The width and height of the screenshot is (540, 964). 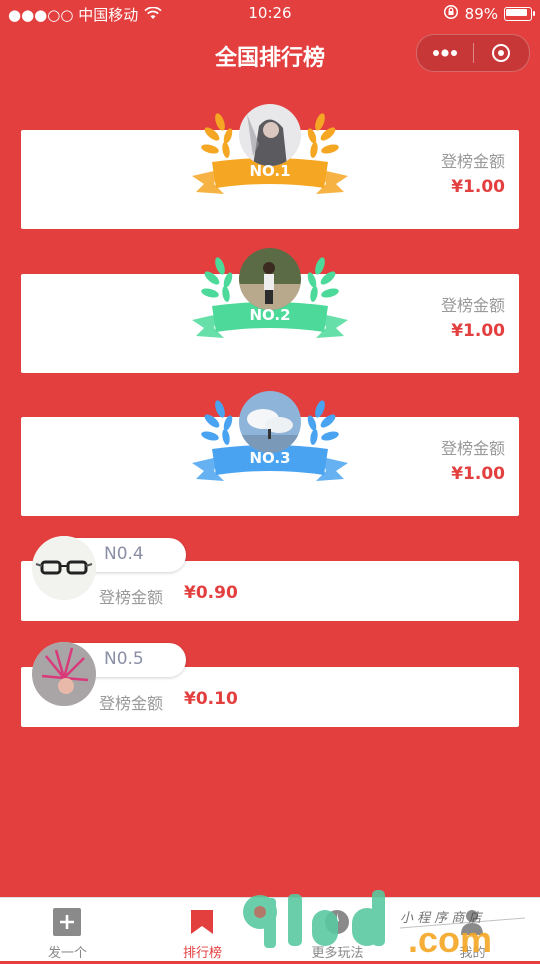 I want to click on tab-bar: 发一个 排行榜 更多玩法 我的, so click(x=270, y=929).